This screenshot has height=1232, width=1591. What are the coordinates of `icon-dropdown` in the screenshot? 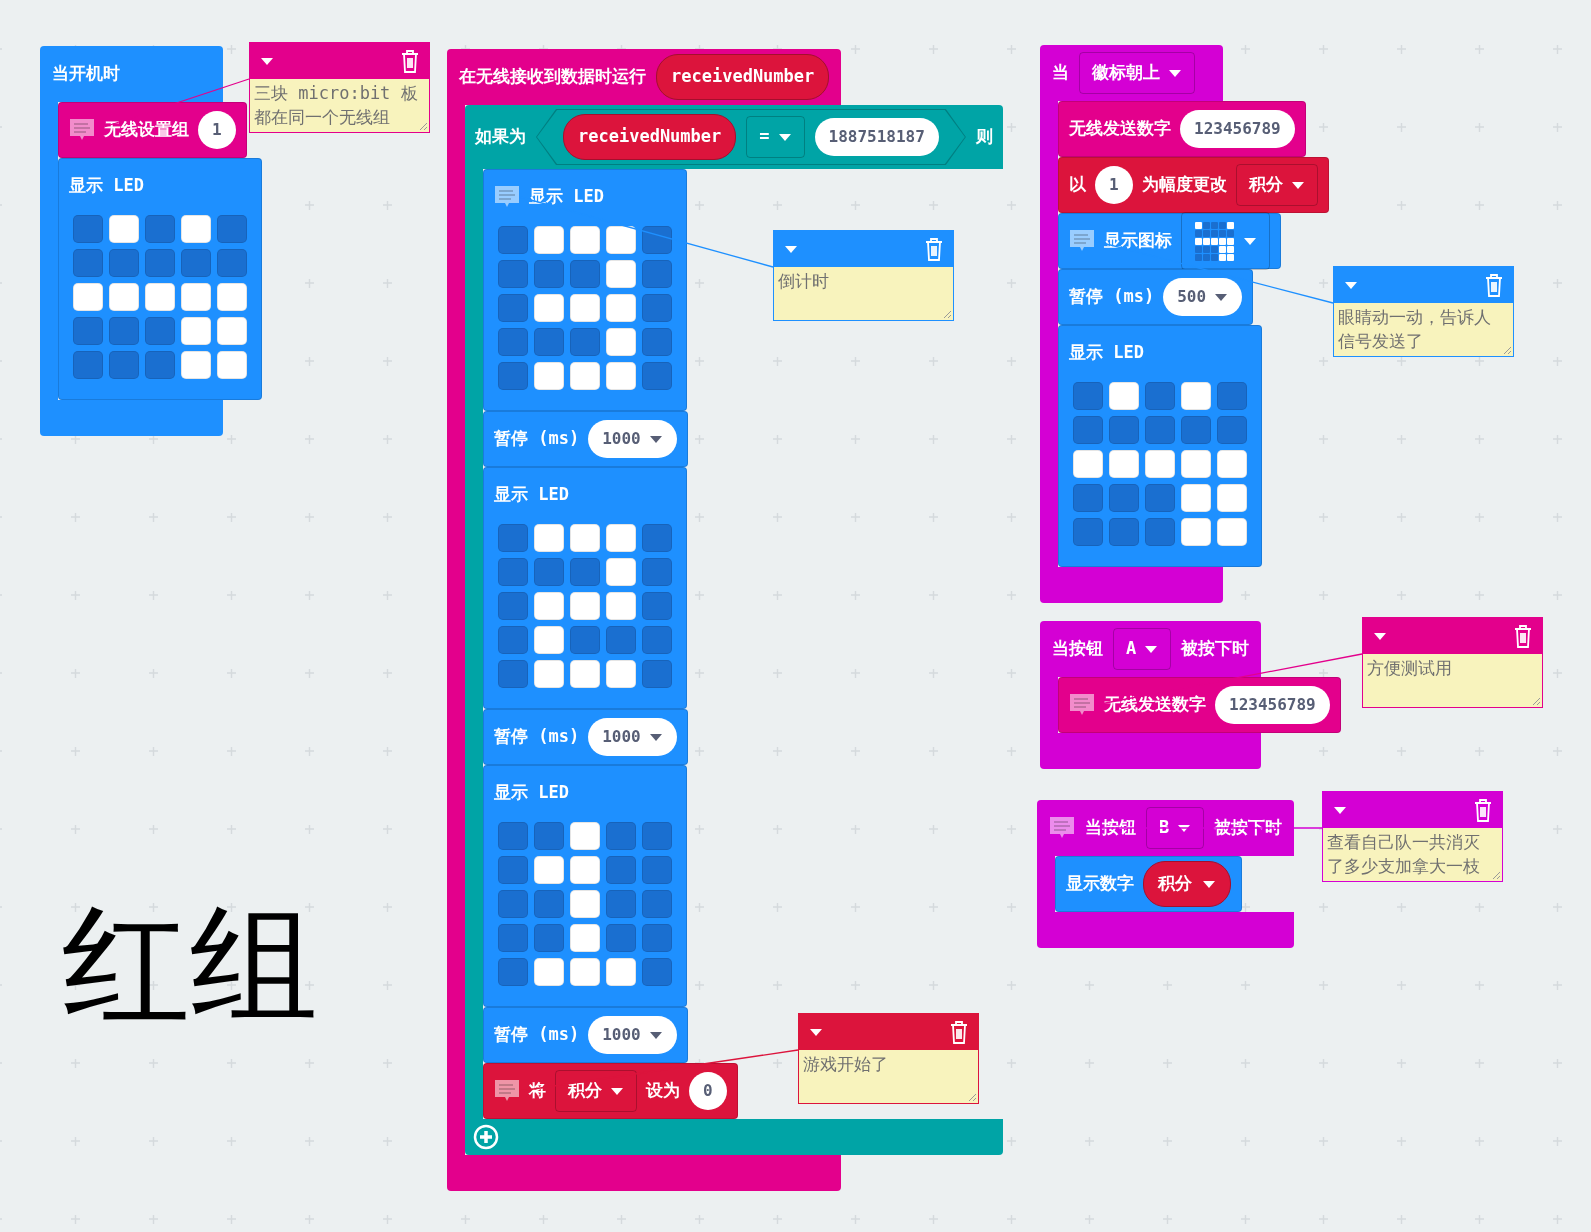 It's located at (1225, 241).